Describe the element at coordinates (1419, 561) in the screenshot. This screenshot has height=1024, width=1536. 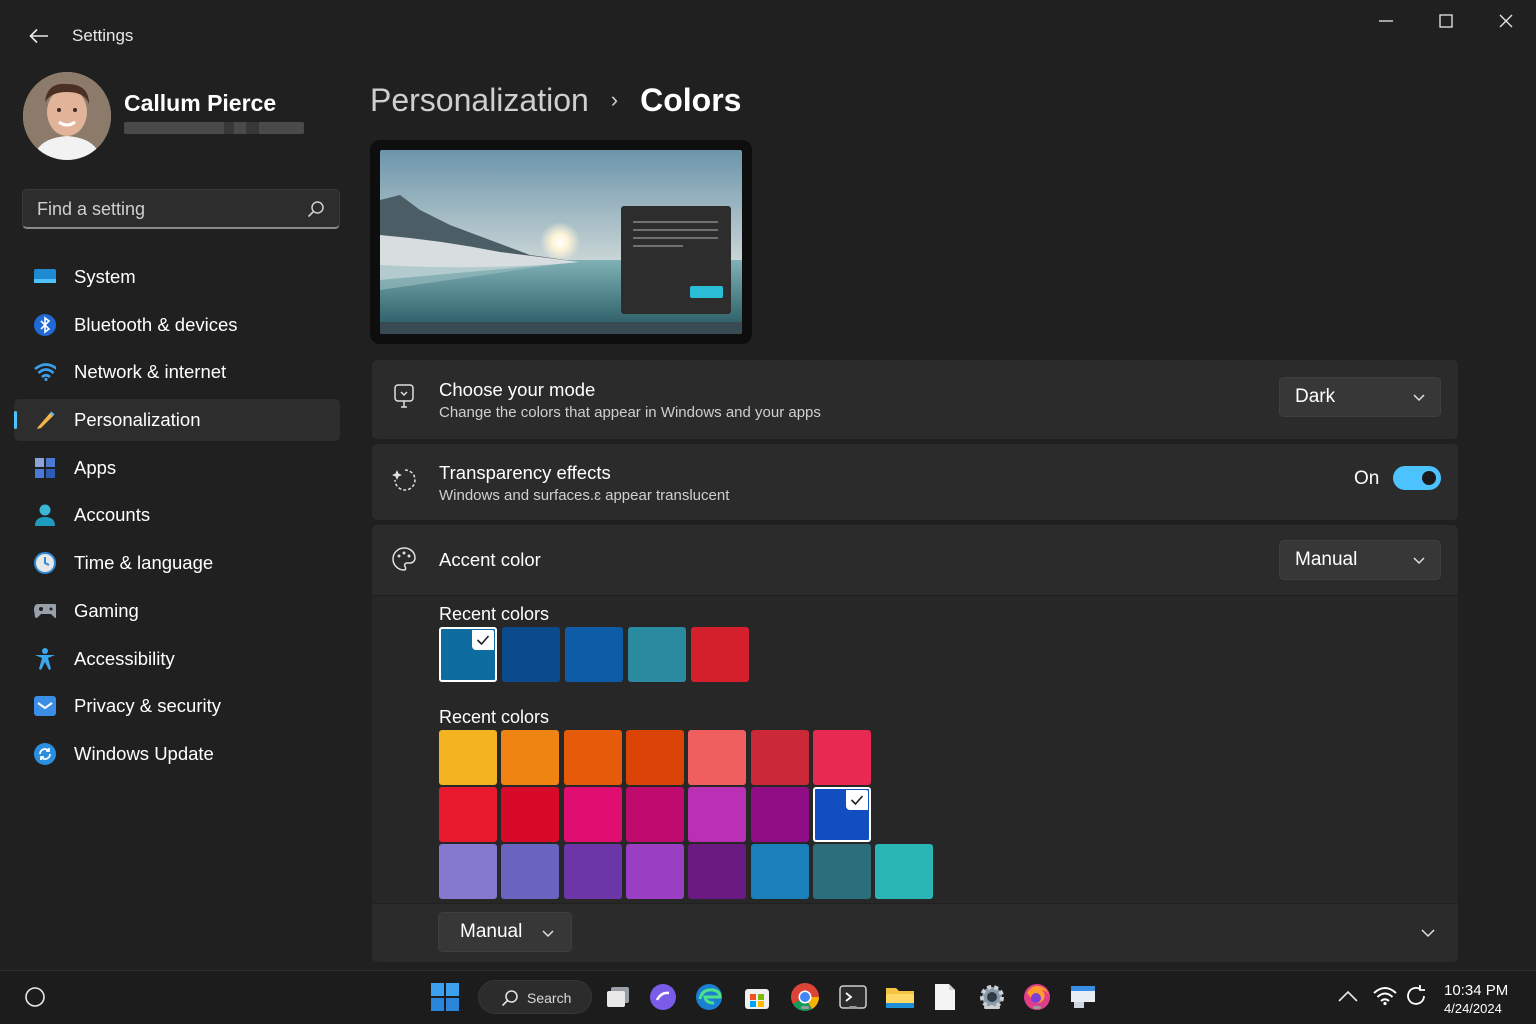
I see `chevron-down-icon` at that location.